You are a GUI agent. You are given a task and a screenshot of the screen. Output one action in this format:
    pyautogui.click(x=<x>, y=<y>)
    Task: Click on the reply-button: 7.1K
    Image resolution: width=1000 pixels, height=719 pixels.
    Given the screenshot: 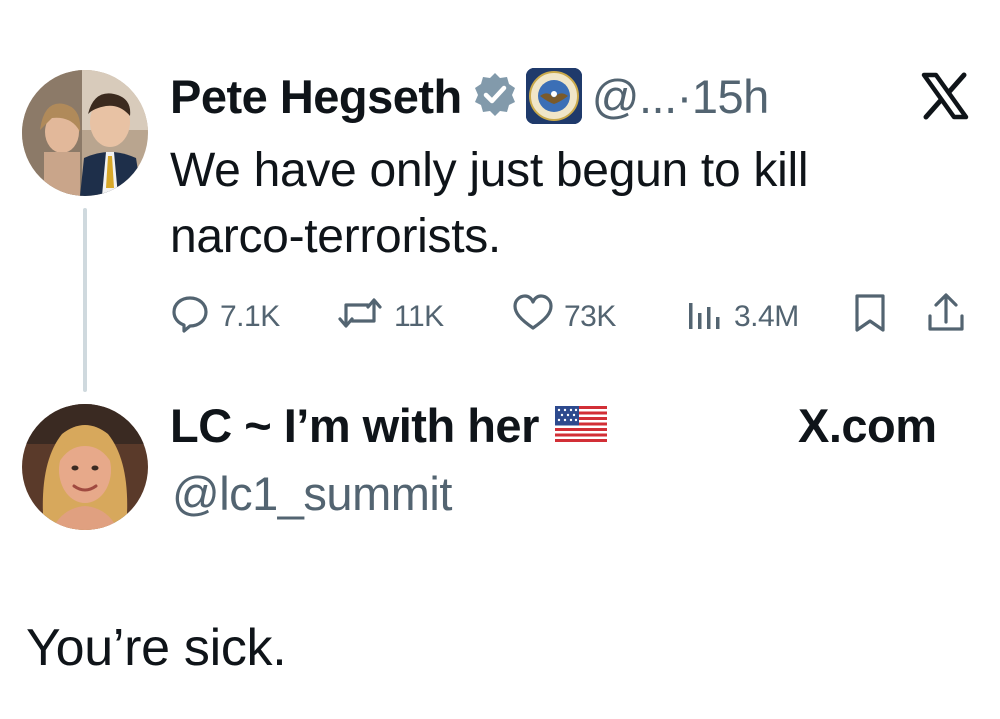 What is the action you would take?
    pyautogui.click(x=225, y=317)
    